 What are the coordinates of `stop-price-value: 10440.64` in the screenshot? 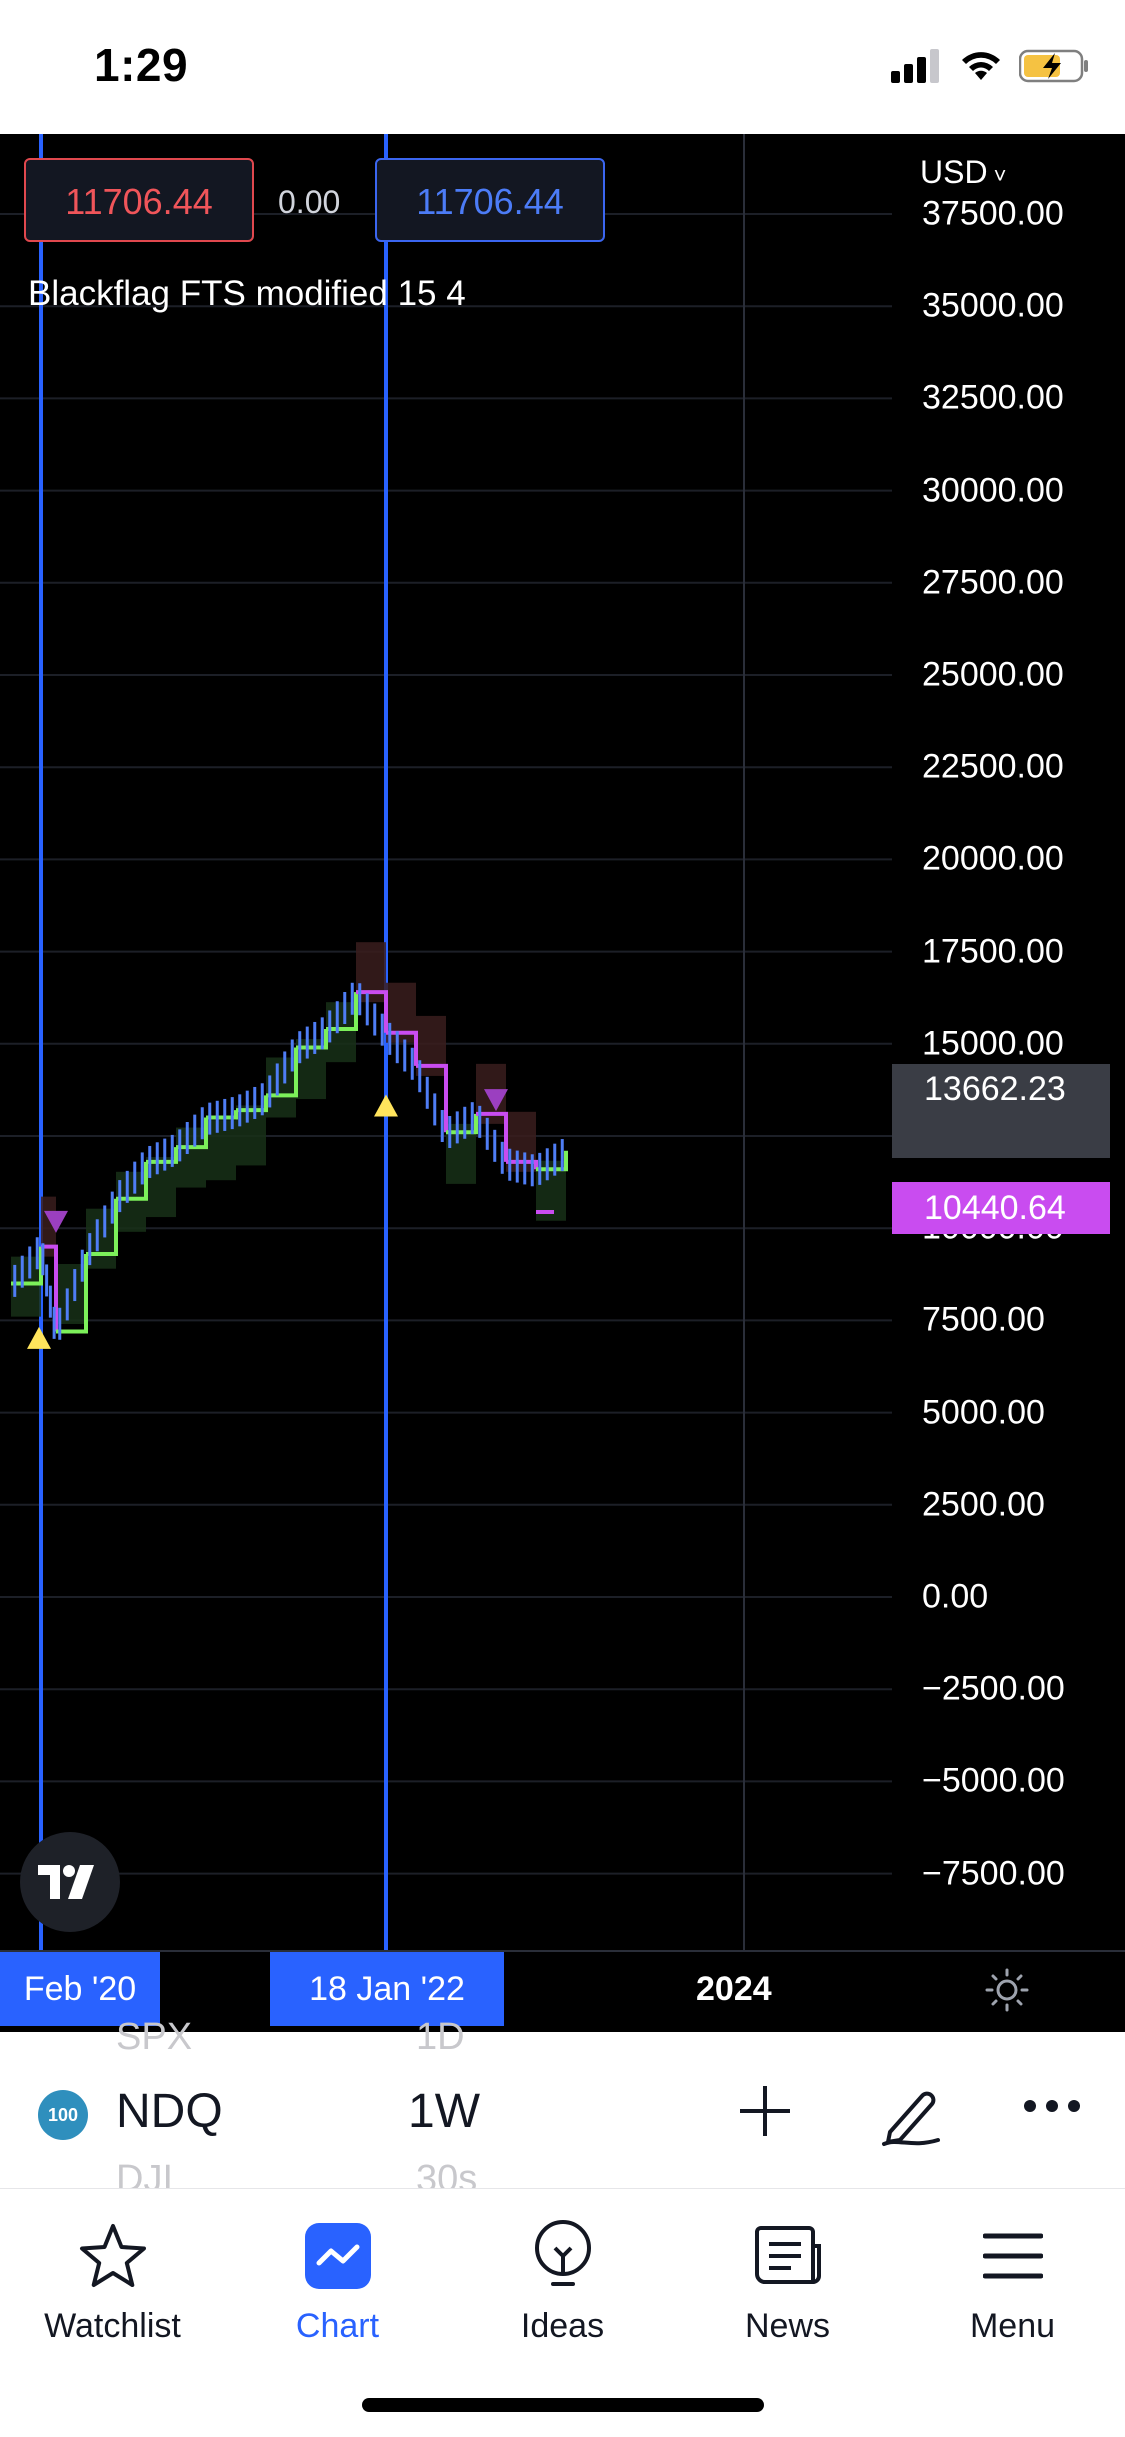 It's located at (995, 1208).